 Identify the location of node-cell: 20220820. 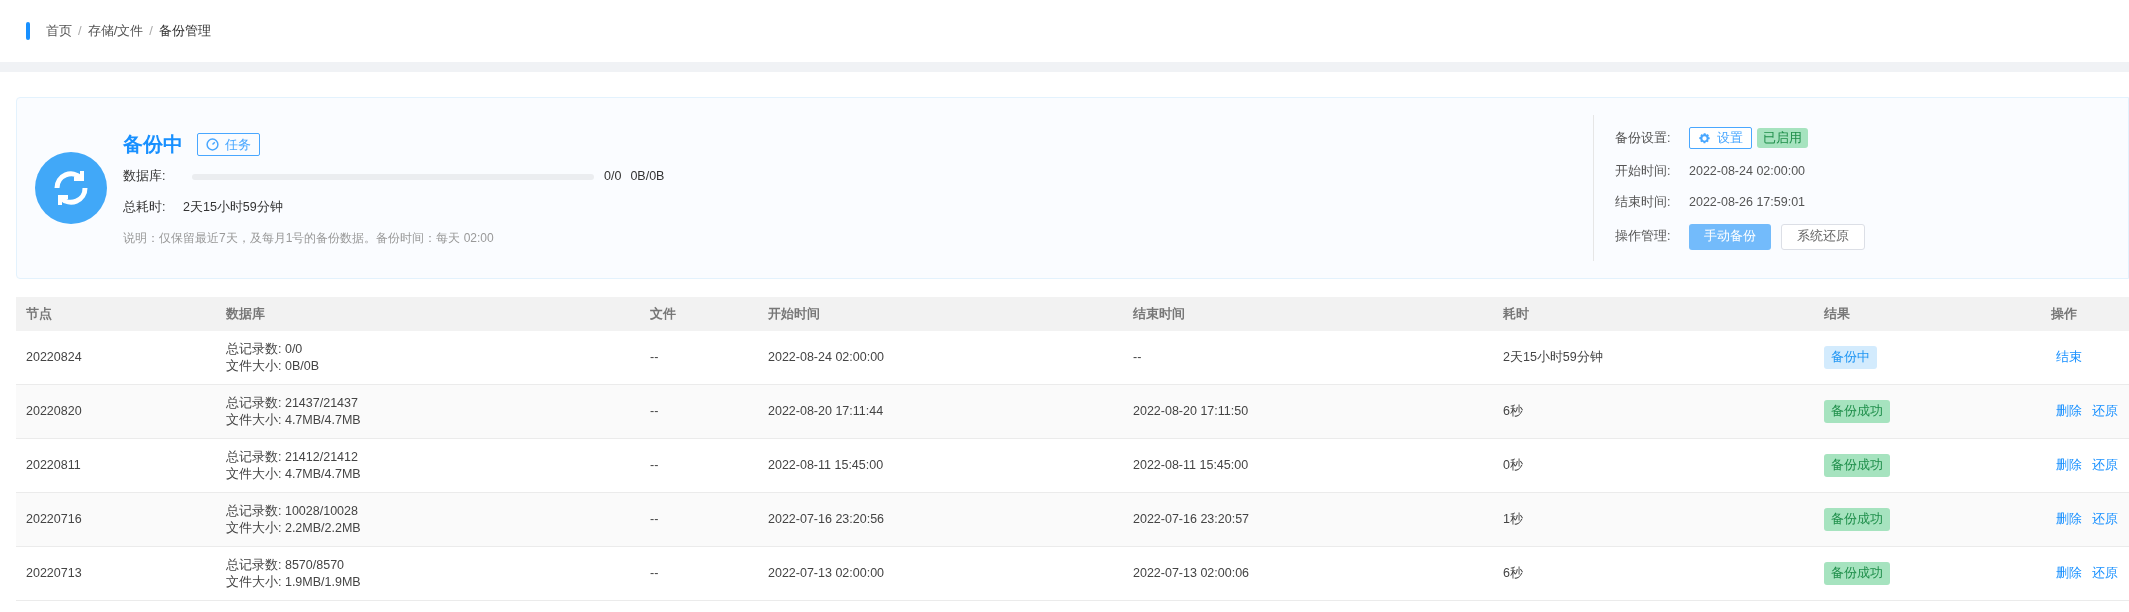
(54, 411).